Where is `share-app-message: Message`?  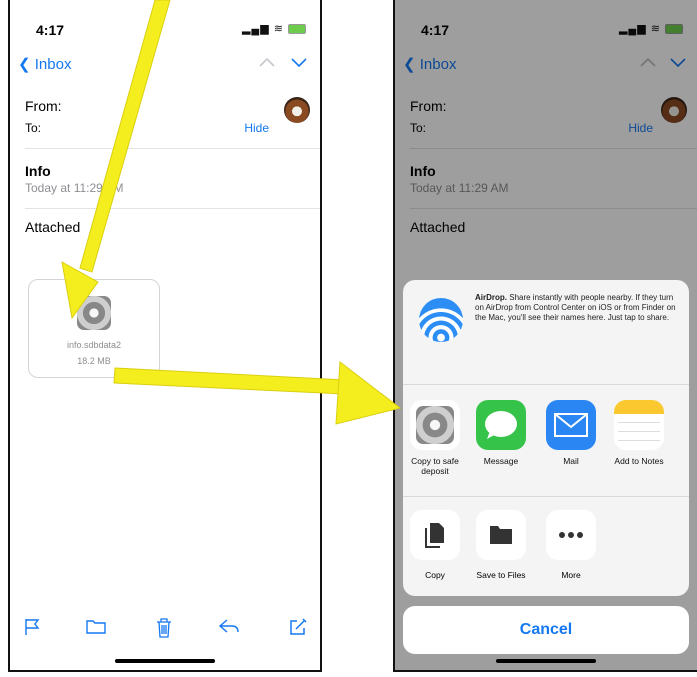
share-app-message: Message is located at coordinates (501, 433).